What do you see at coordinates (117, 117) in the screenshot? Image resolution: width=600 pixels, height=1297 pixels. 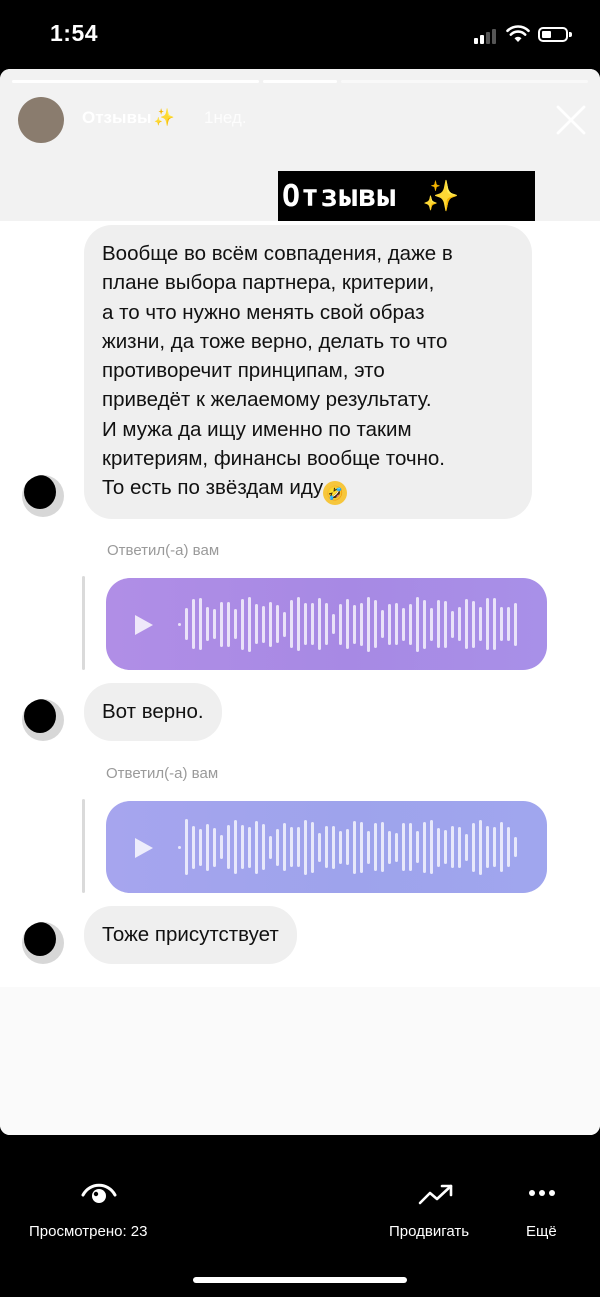 I see `story-author-name-text: Отзывы` at bounding box center [117, 117].